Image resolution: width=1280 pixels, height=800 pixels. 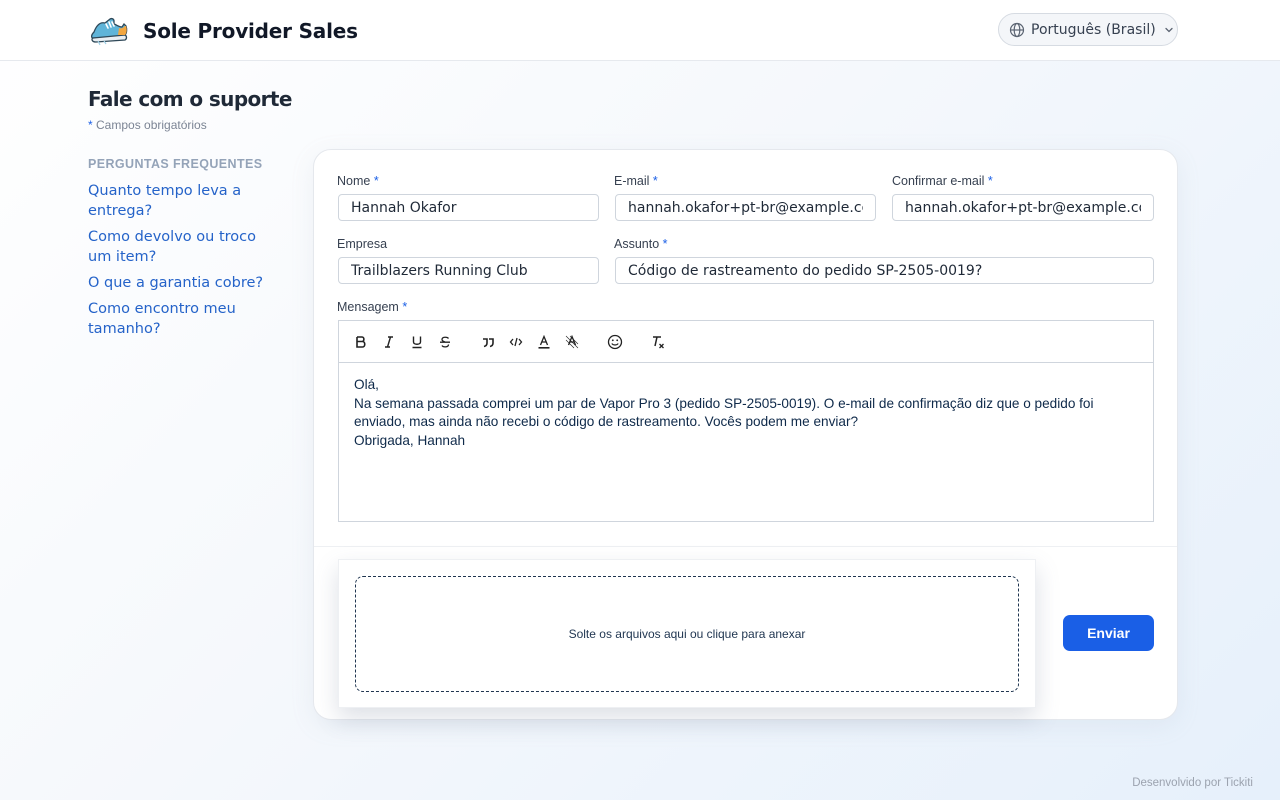 I want to click on message-line: Obrigada, Hannah, so click(x=410, y=441).